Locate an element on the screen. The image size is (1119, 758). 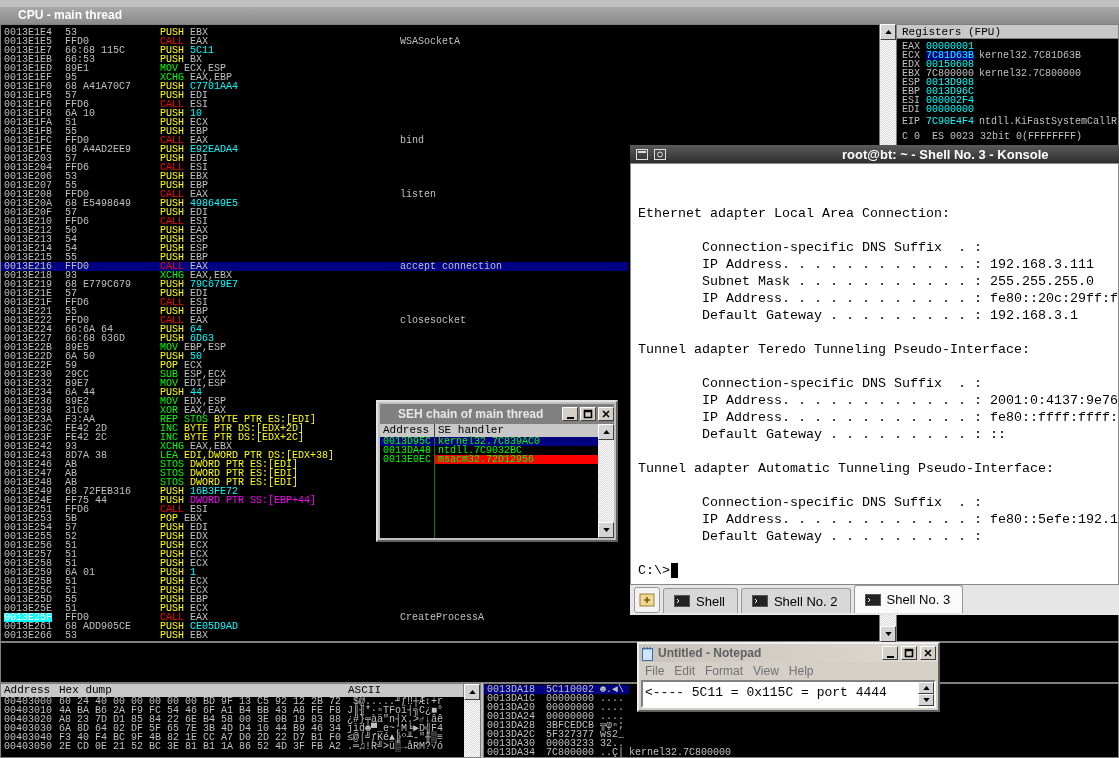
instruction-row: 0013E255 52 PUSH EDX is located at coordinates (105, 536).